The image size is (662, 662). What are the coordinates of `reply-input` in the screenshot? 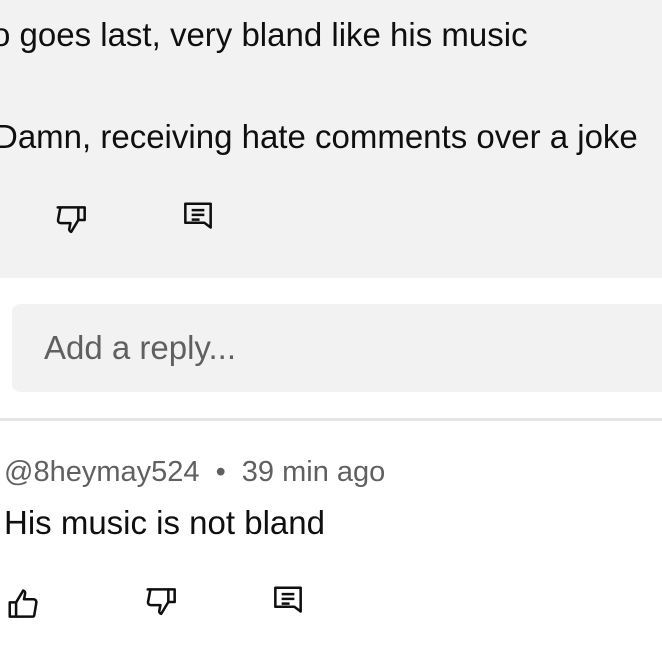 It's located at (334, 348).